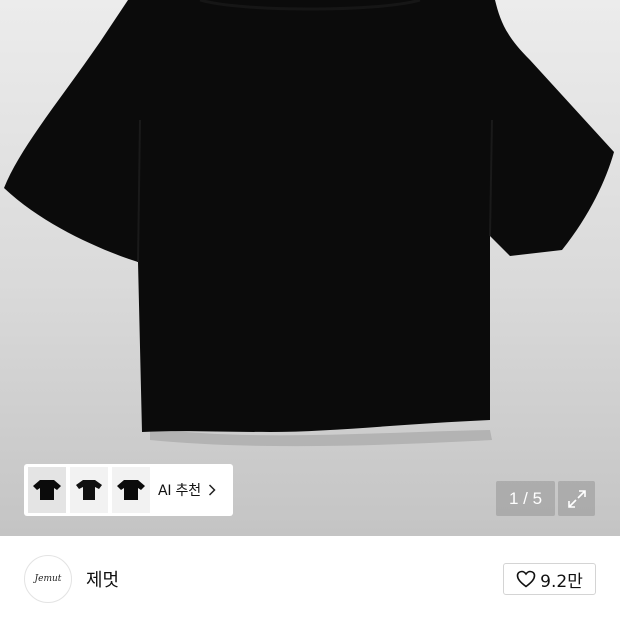 The image size is (620, 620). I want to click on expand-icon, so click(576, 498).